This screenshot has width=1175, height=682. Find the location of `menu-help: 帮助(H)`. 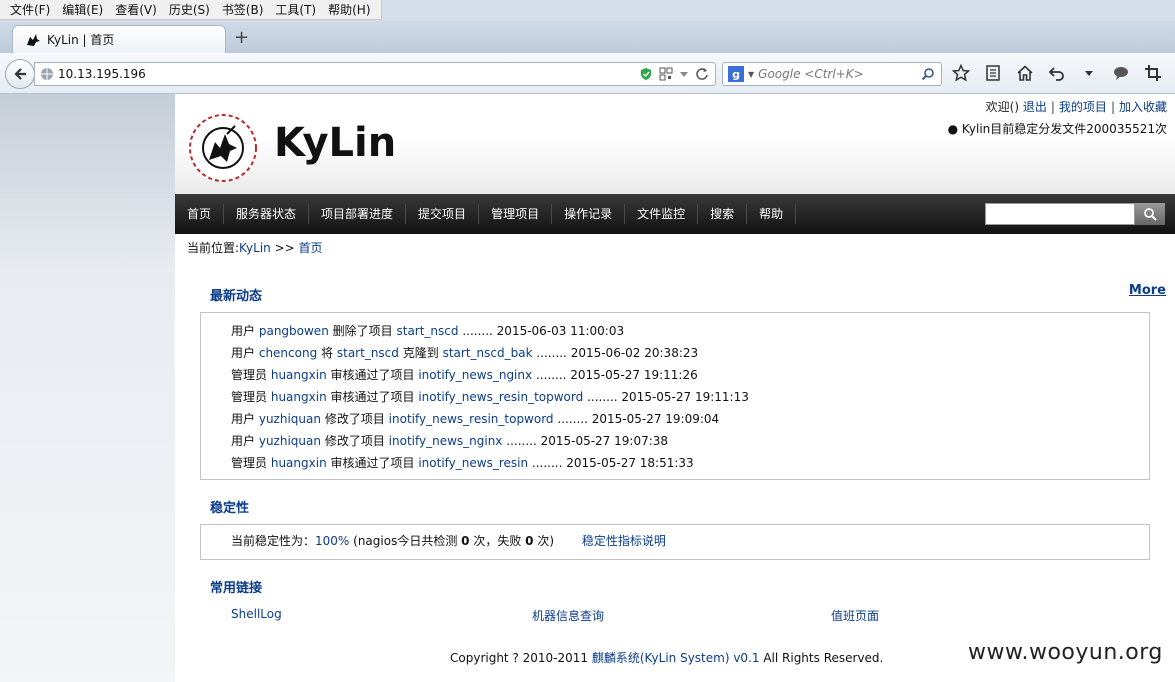

menu-help: 帮助(H) is located at coordinates (349, 9).